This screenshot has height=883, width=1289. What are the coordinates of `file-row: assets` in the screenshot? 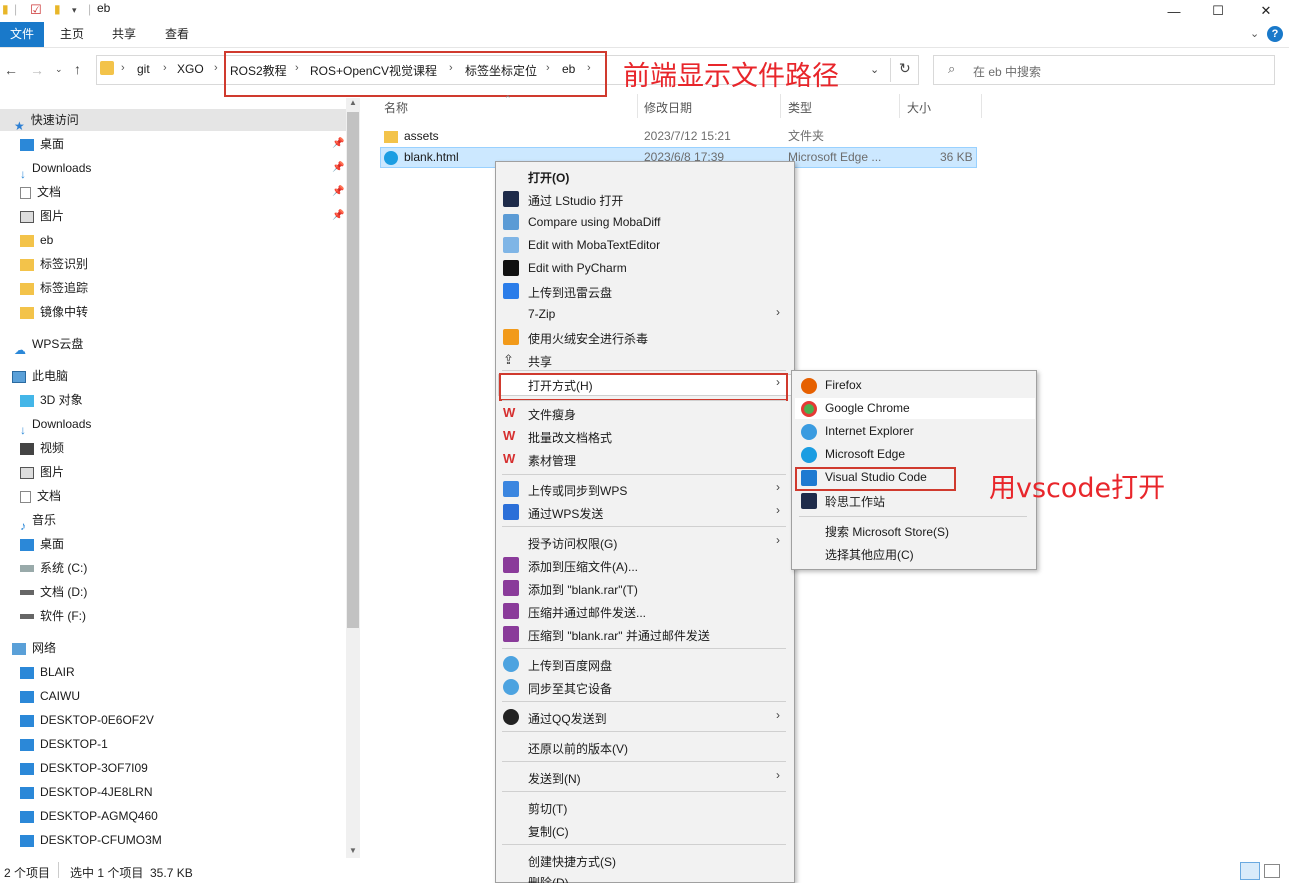 It's located at (411, 136).